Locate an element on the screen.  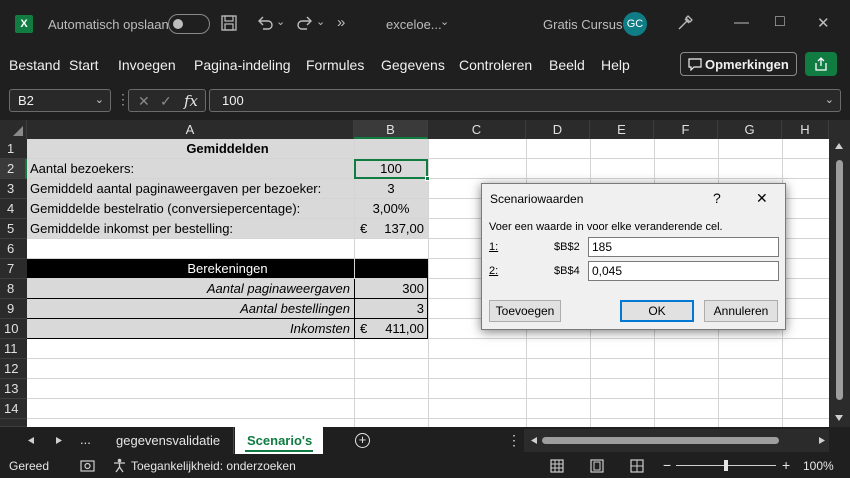
macro-recording-icon is located at coordinates (87, 466).